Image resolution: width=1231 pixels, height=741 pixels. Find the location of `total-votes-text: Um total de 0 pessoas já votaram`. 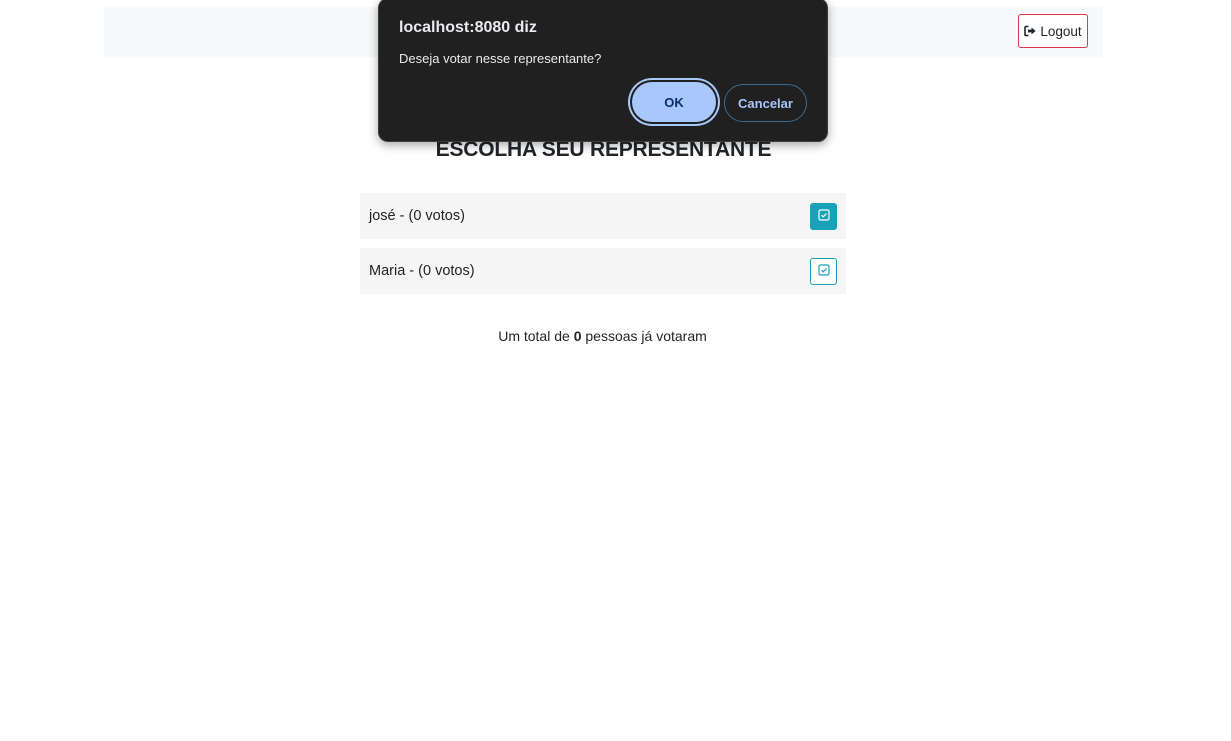

total-votes-text: Um total de 0 pessoas já votaram is located at coordinates (602, 336).